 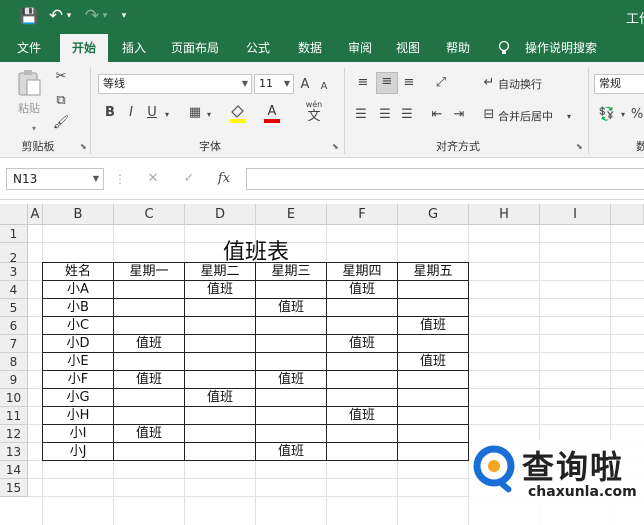 I want to click on tab-home: 开始, so click(x=84, y=48).